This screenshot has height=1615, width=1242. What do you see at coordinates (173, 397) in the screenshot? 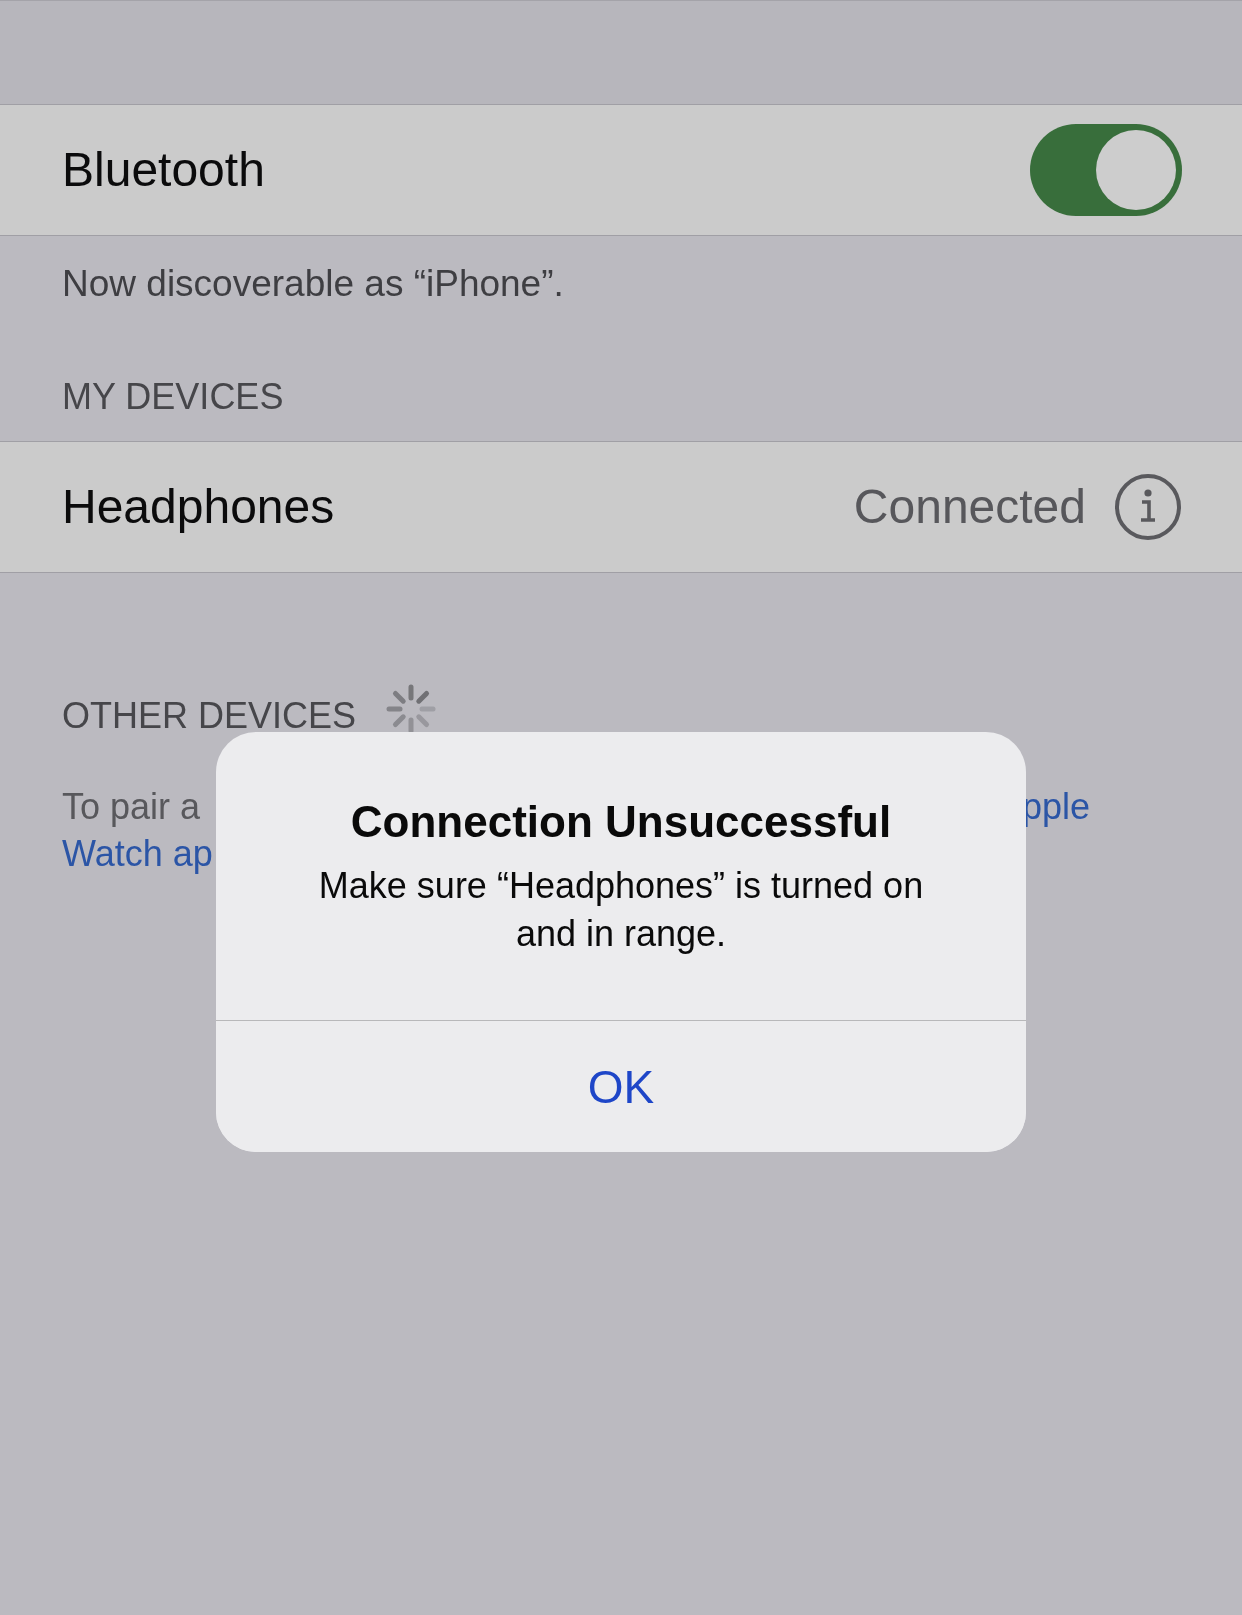
I see `section-header: MY DEVICES` at bounding box center [173, 397].